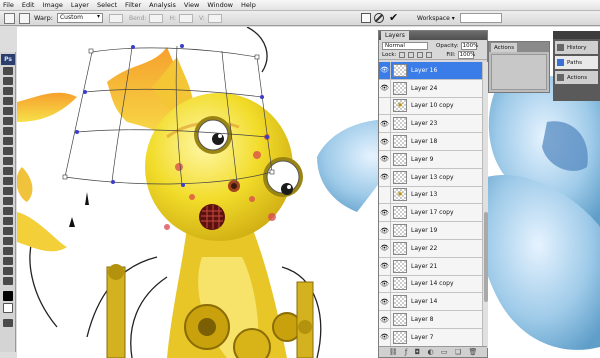 This screenshot has height=358, width=600. What do you see at coordinates (7, 91) in the screenshot?
I see `lasso-tool-icon` at bounding box center [7, 91].